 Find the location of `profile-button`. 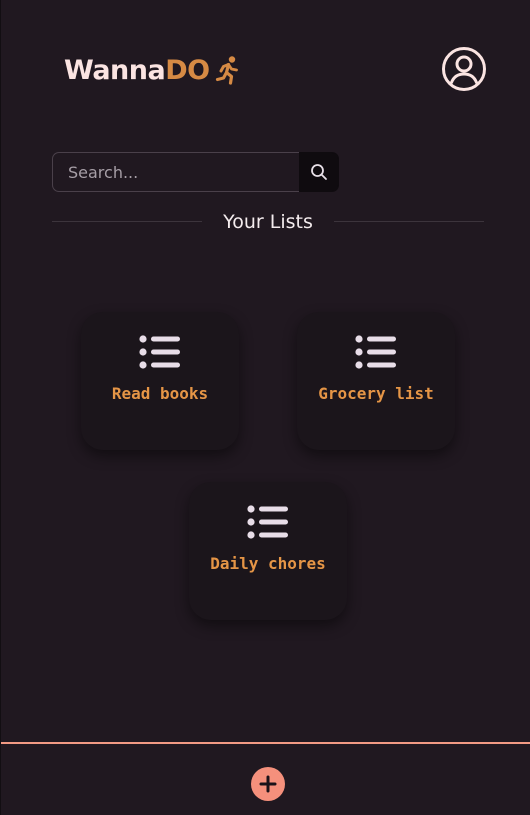

profile-button is located at coordinates (464, 69).